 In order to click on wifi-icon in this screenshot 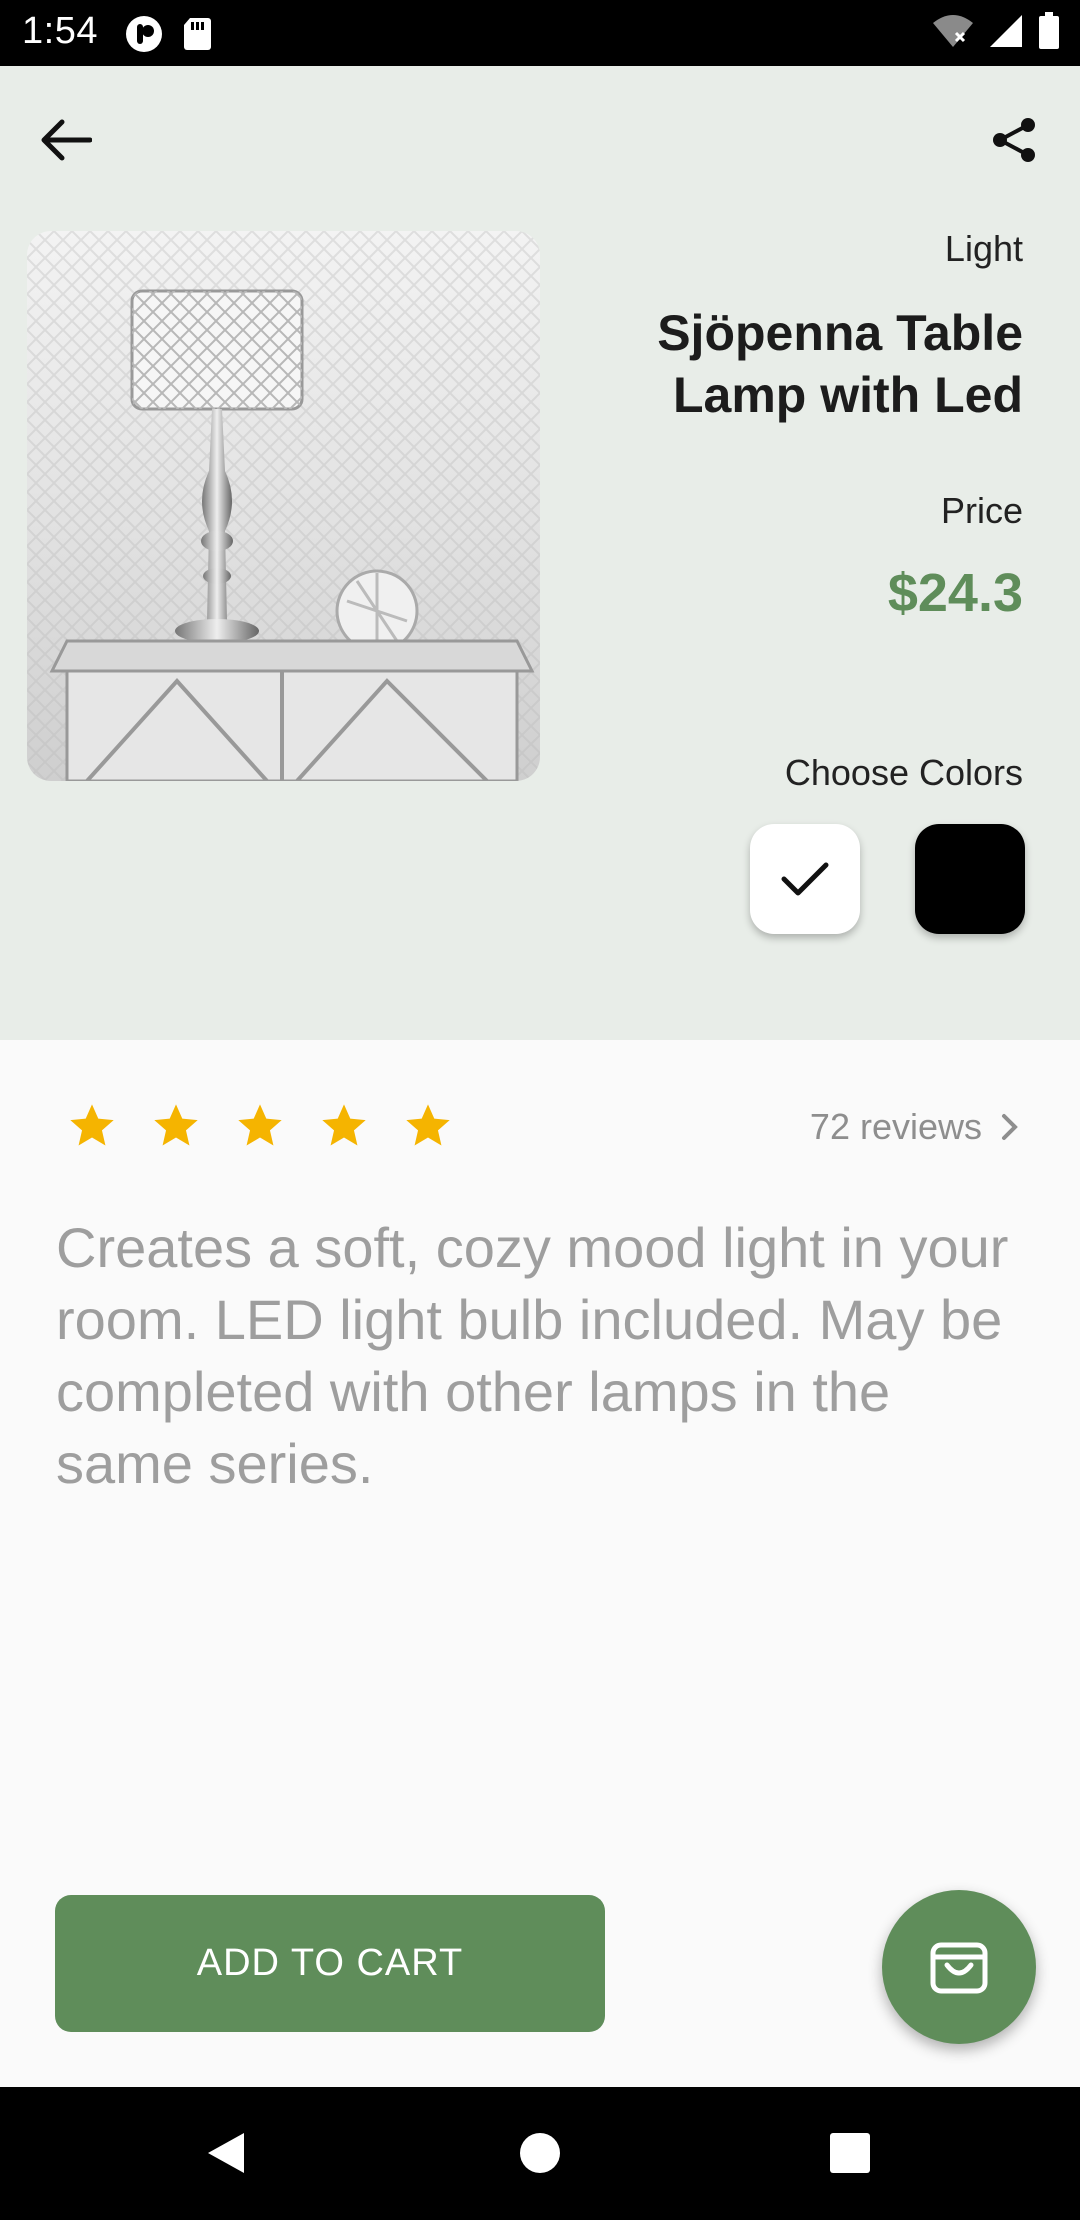, I will do `click(953, 33)`.